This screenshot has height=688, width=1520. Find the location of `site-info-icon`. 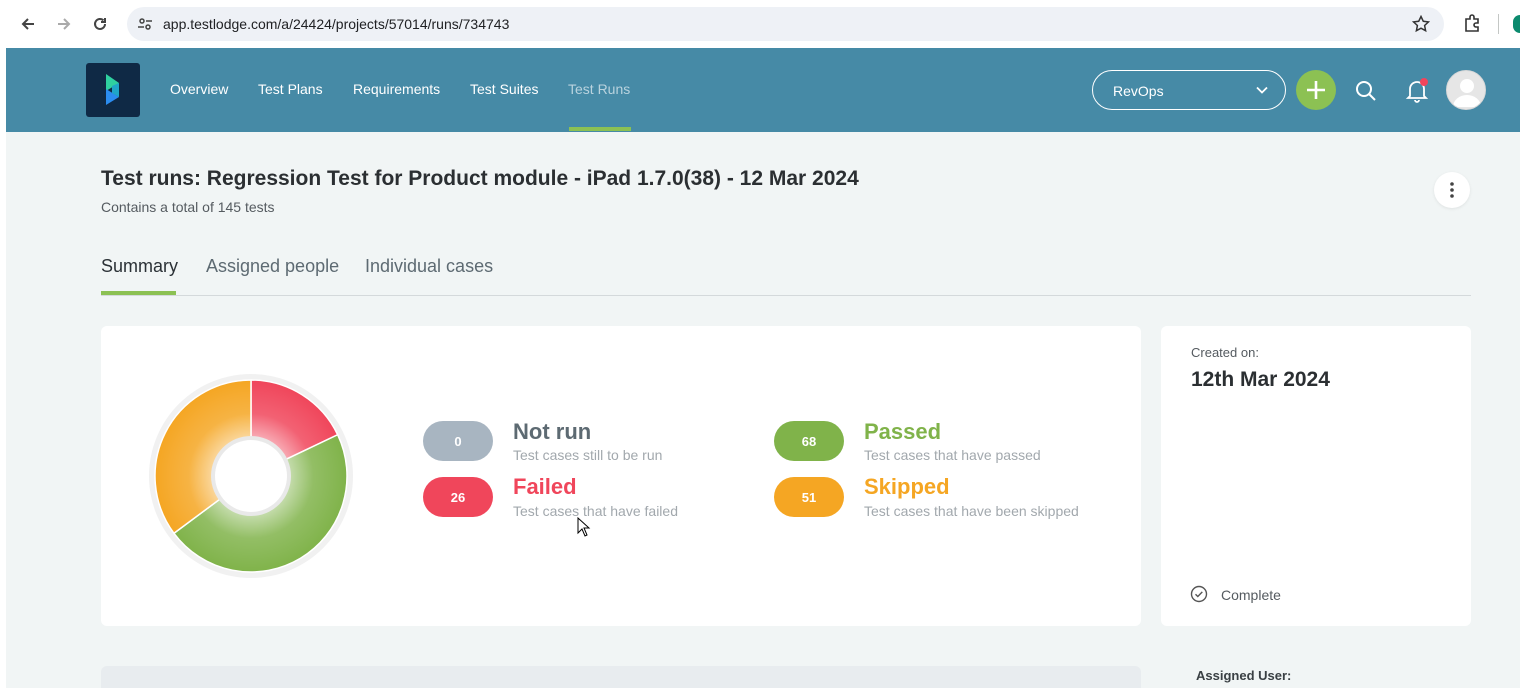

site-info-icon is located at coordinates (145, 24).